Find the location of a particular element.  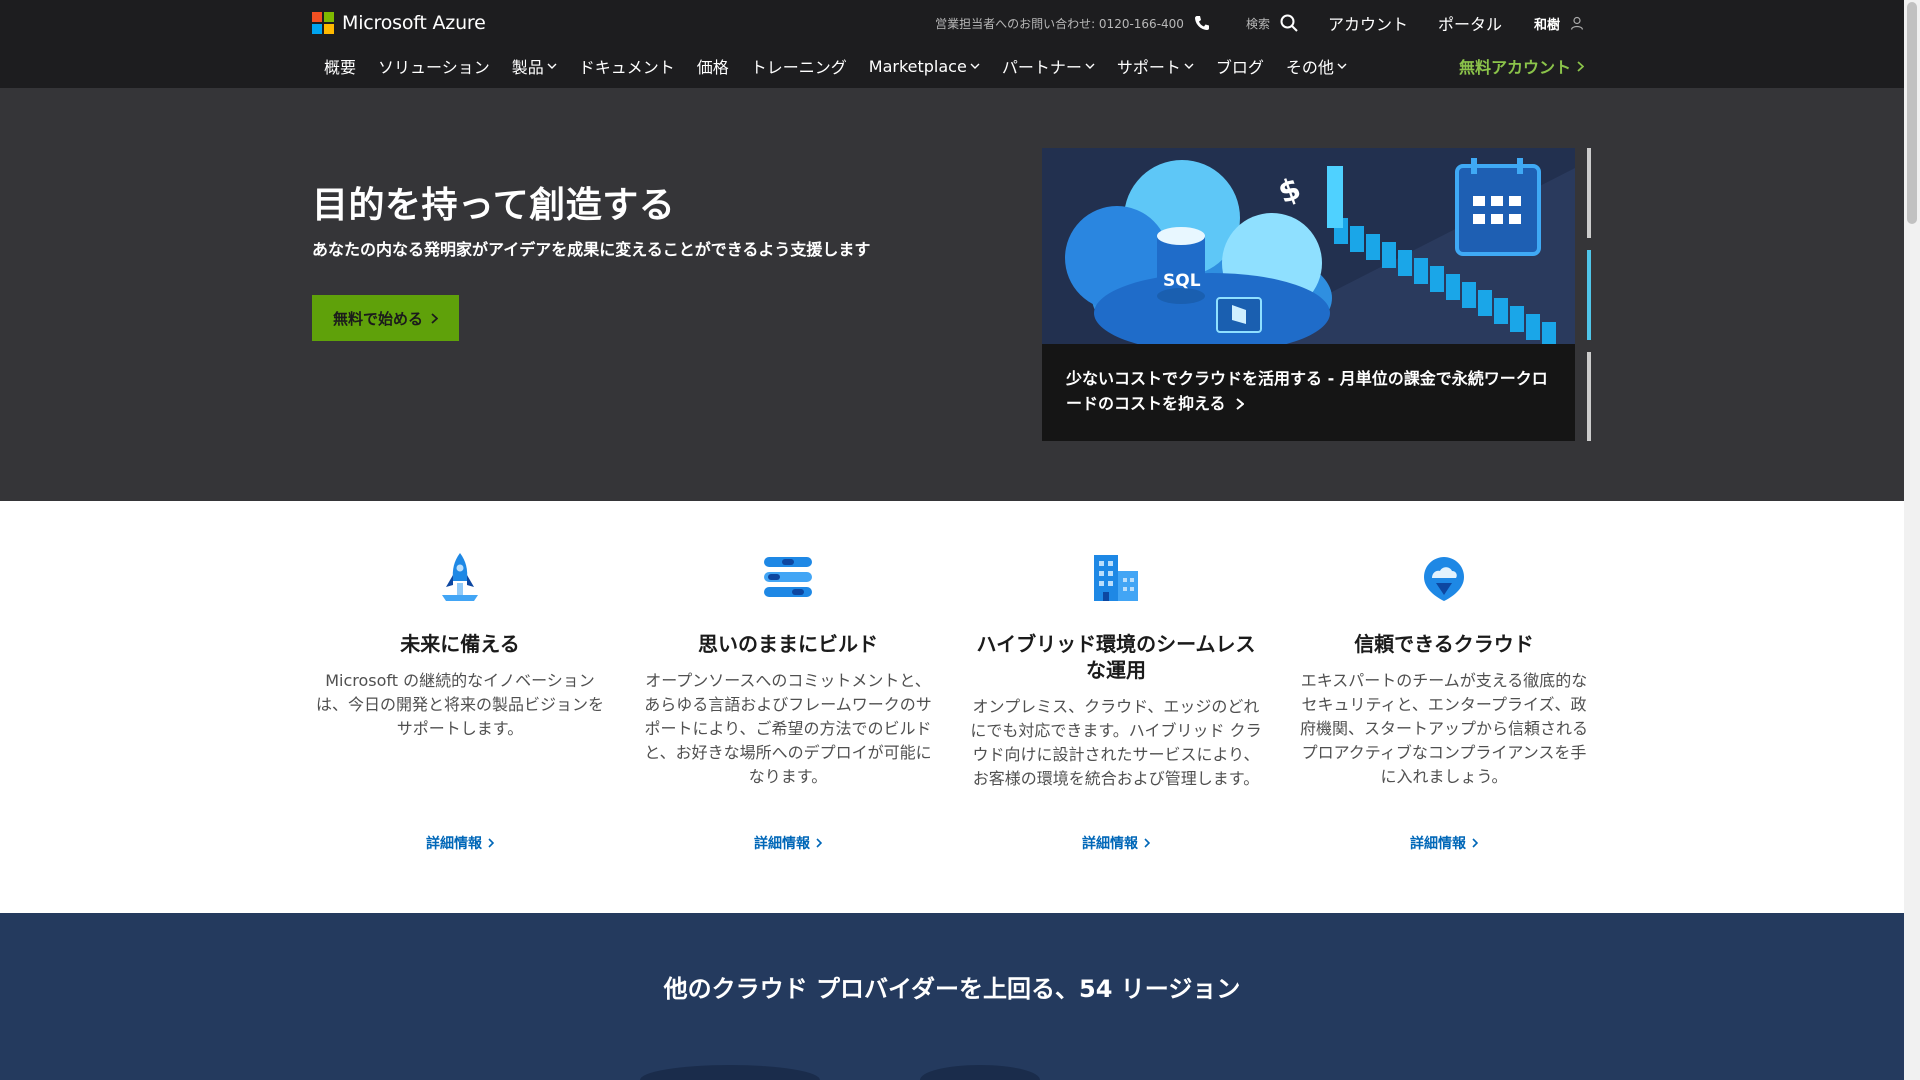

feature-title-line: 思いのままにビルド is located at coordinates (788, 644).